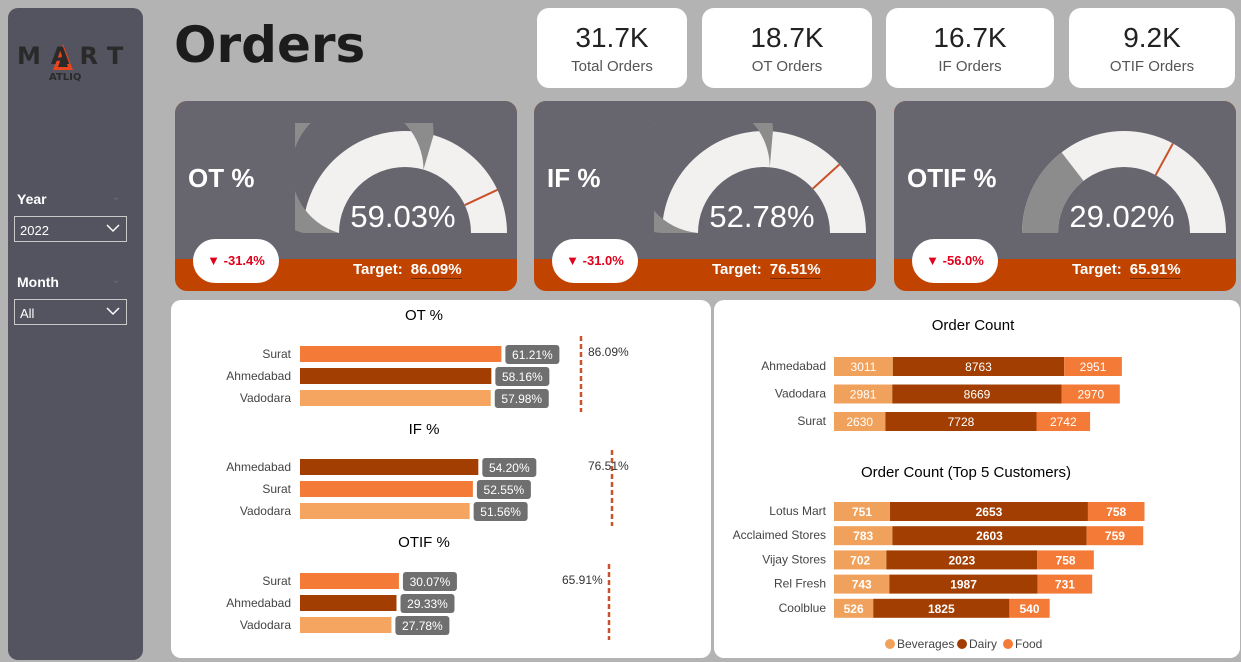 The image size is (1241, 662). What do you see at coordinates (854, 609) in the screenshot?
I see `data-label: 526` at bounding box center [854, 609].